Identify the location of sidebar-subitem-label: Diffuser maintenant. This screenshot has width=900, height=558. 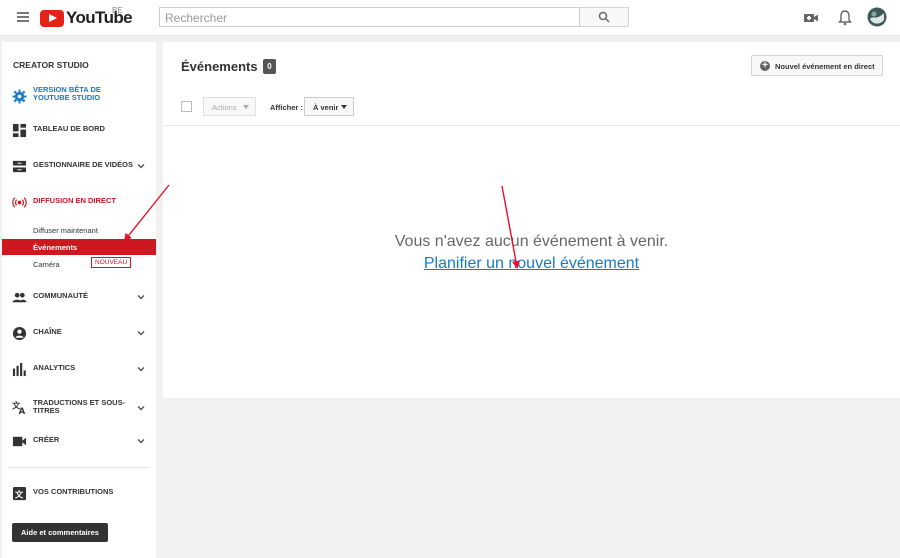
(65, 230).